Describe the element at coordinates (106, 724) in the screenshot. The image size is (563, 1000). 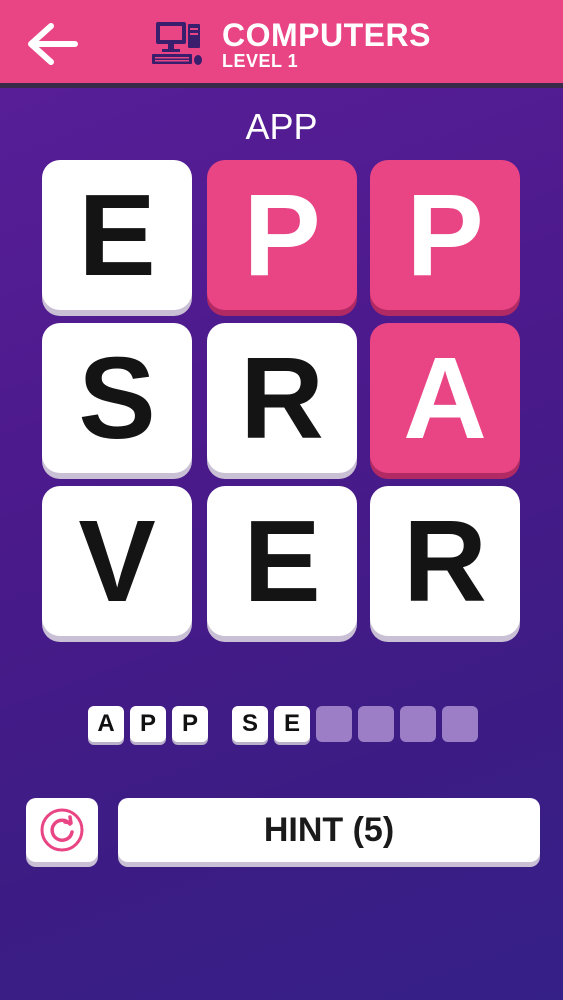
I see `answer-letter: A` at that location.